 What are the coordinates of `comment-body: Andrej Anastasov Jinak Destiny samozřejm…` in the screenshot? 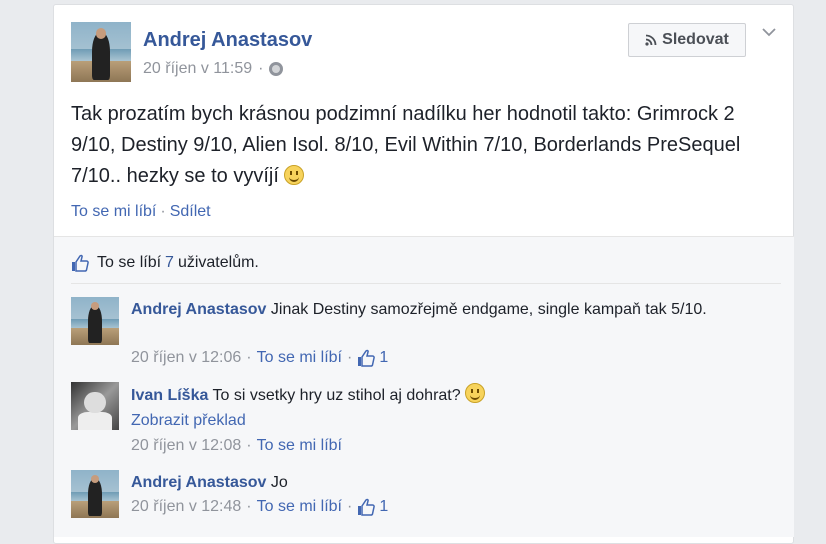 It's located at (441, 309).